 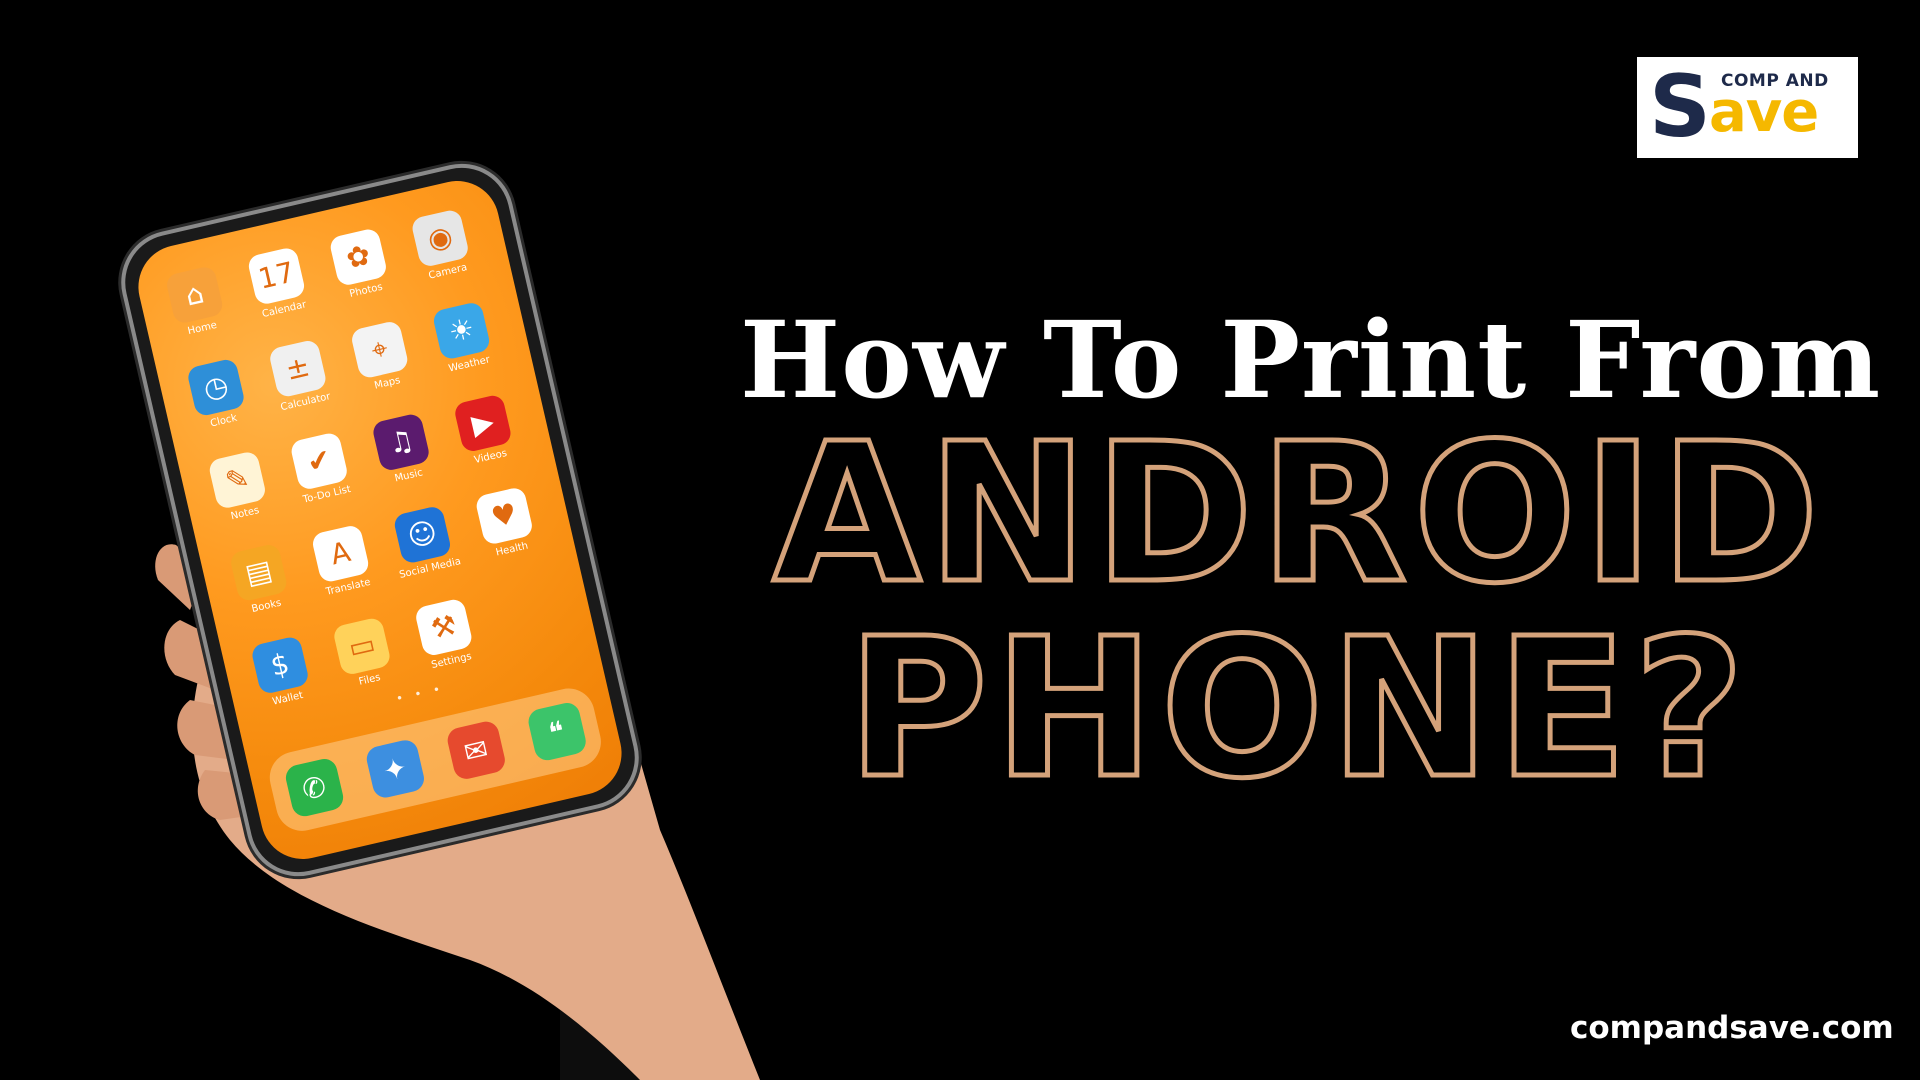 I want to click on messages-icon: ❝, so click(x=556, y=731).